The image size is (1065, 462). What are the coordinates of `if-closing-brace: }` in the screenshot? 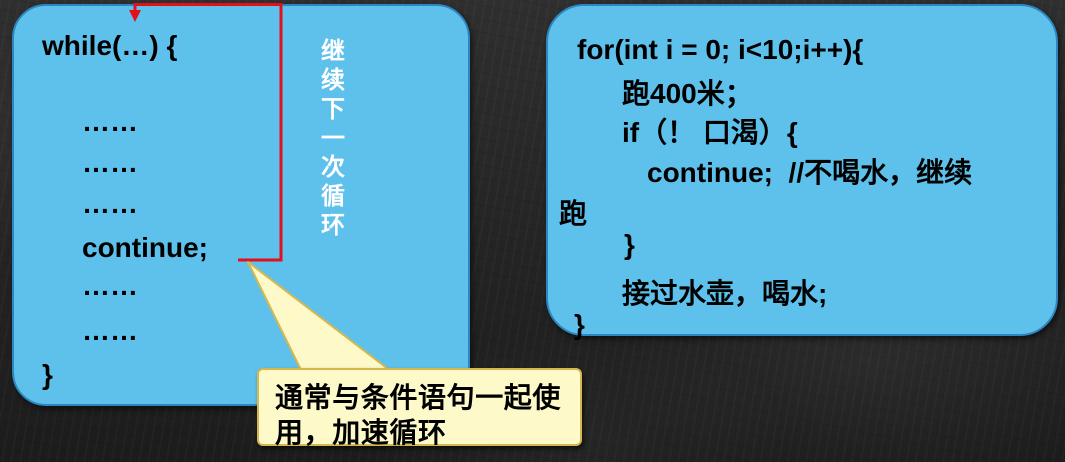 It's located at (629, 244).